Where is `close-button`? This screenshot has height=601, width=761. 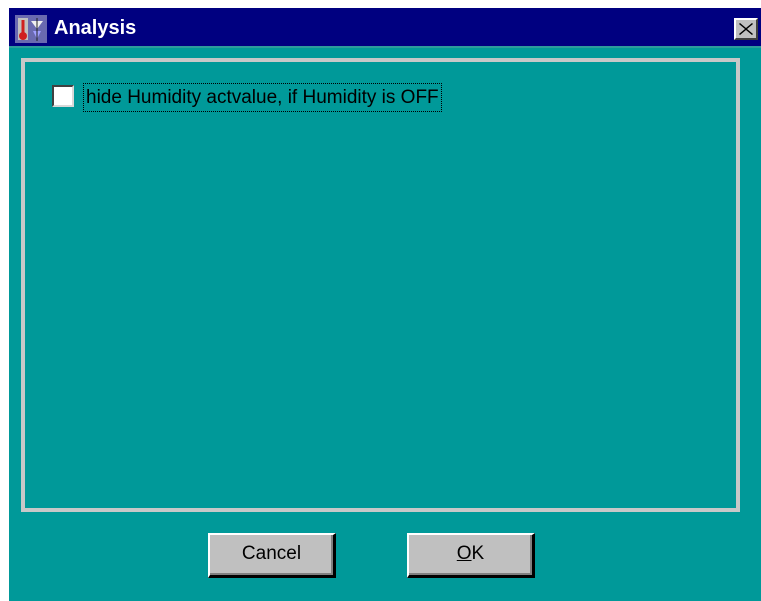
close-button is located at coordinates (746, 29).